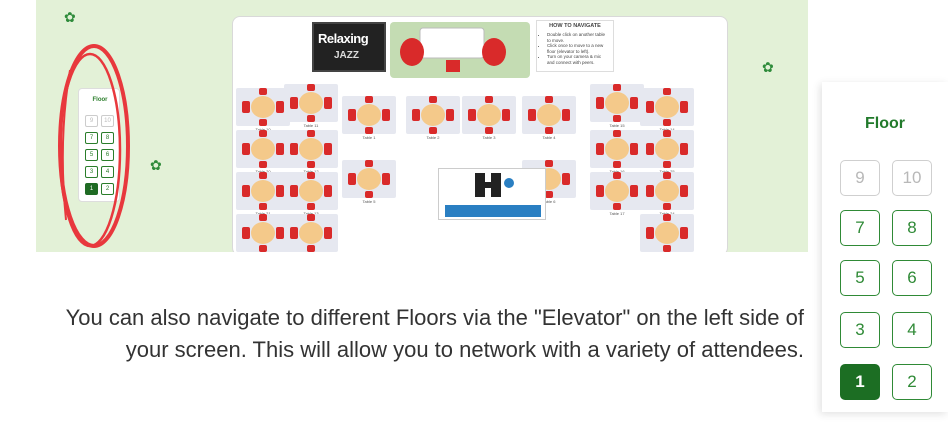 This screenshot has height=422, width=948. Describe the element at coordinates (912, 330) in the screenshot. I see `floor-button-4: 4` at that location.